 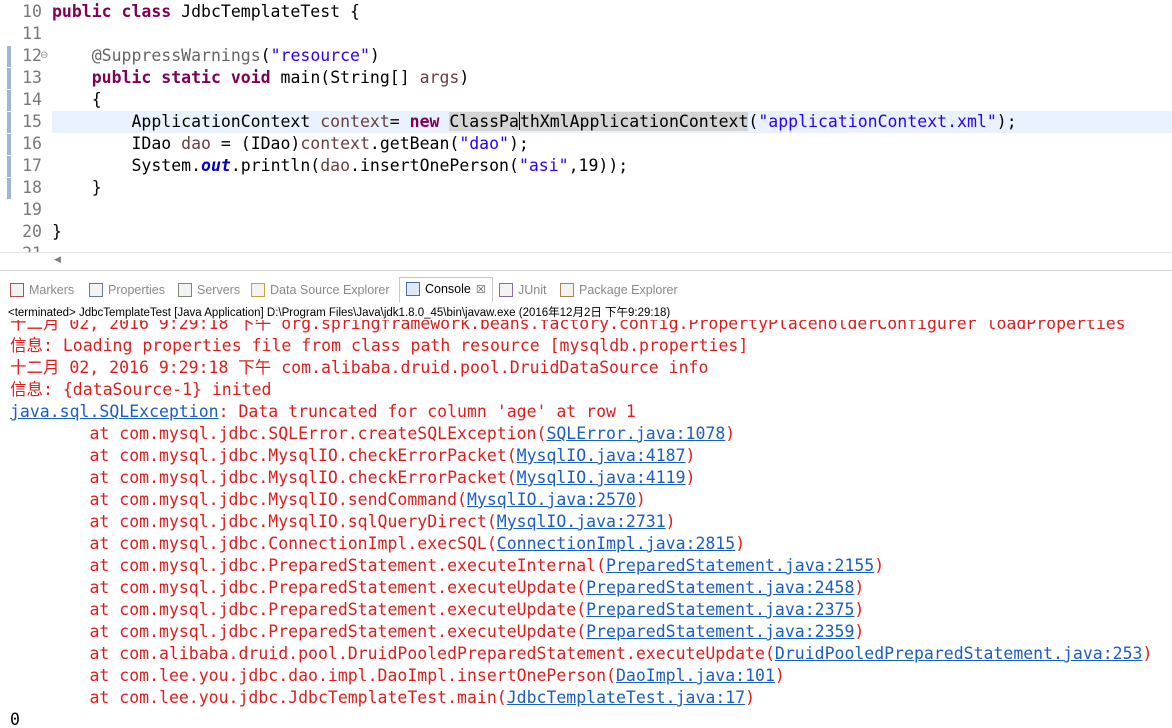 What do you see at coordinates (740, 565) in the screenshot?
I see `stack-trace-link: PreparedStatement.java:2155` at bounding box center [740, 565].